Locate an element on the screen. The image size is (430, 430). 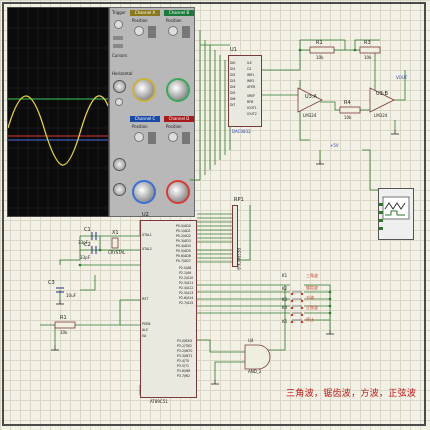
u2-pin-p01: P0.1/AD1 is located at coordinates (183, 231).